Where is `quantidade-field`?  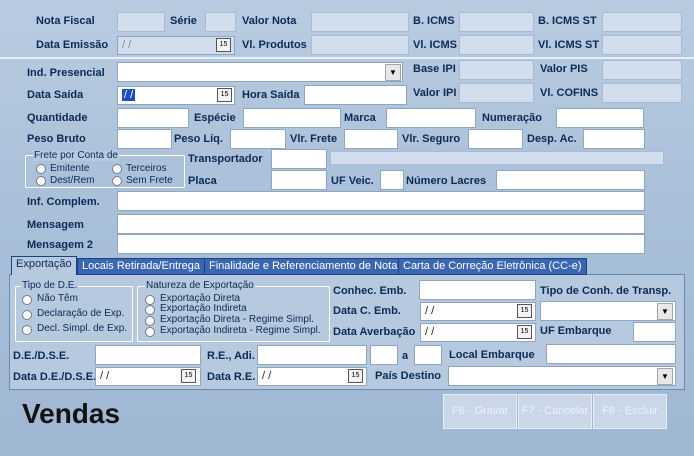 quantidade-field is located at coordinates (153, 118).